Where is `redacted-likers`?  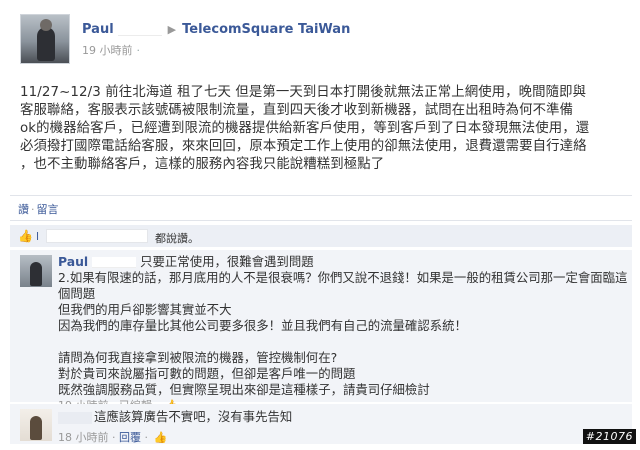 redacted-likers is located at coordinates (97, 236).